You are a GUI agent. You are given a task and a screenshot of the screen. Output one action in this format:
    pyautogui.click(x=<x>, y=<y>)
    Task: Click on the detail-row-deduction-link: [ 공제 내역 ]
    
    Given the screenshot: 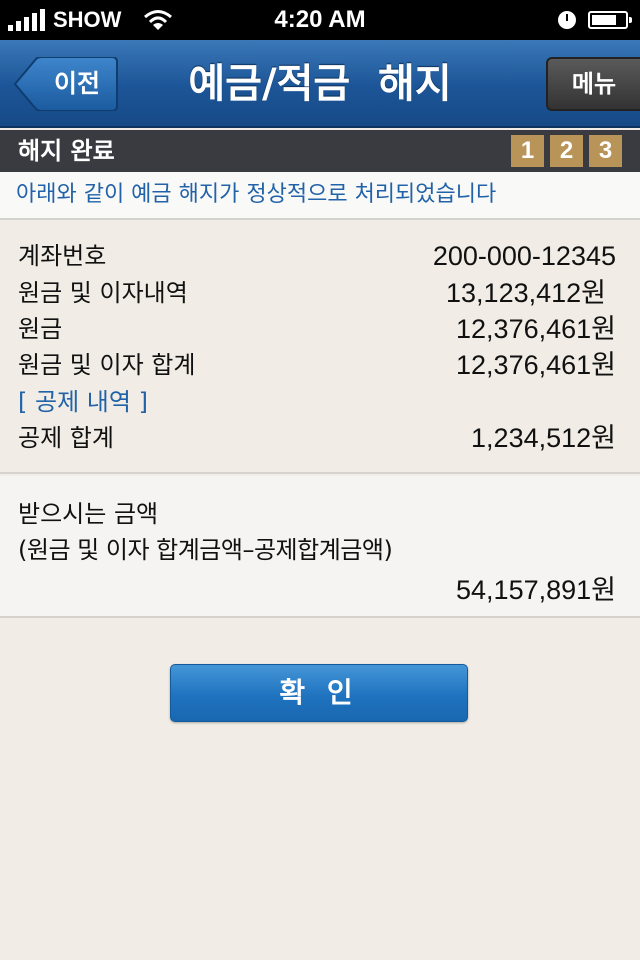 What is the action you would take?
    pyautogui.click(x=317, y=402)
    